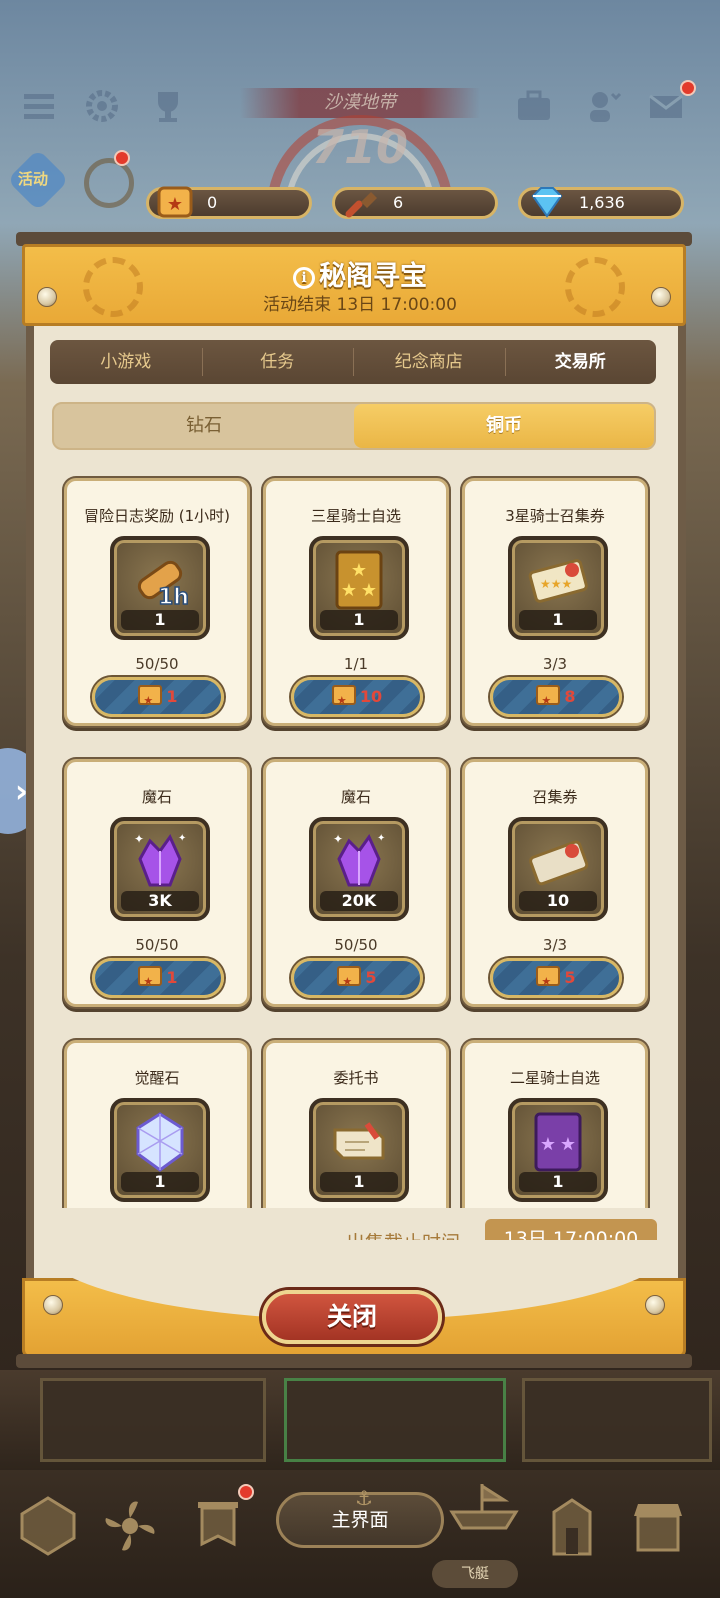 This screenshot has height=1598, width=720. I want to click on item-price: 1, so click(172, 977).